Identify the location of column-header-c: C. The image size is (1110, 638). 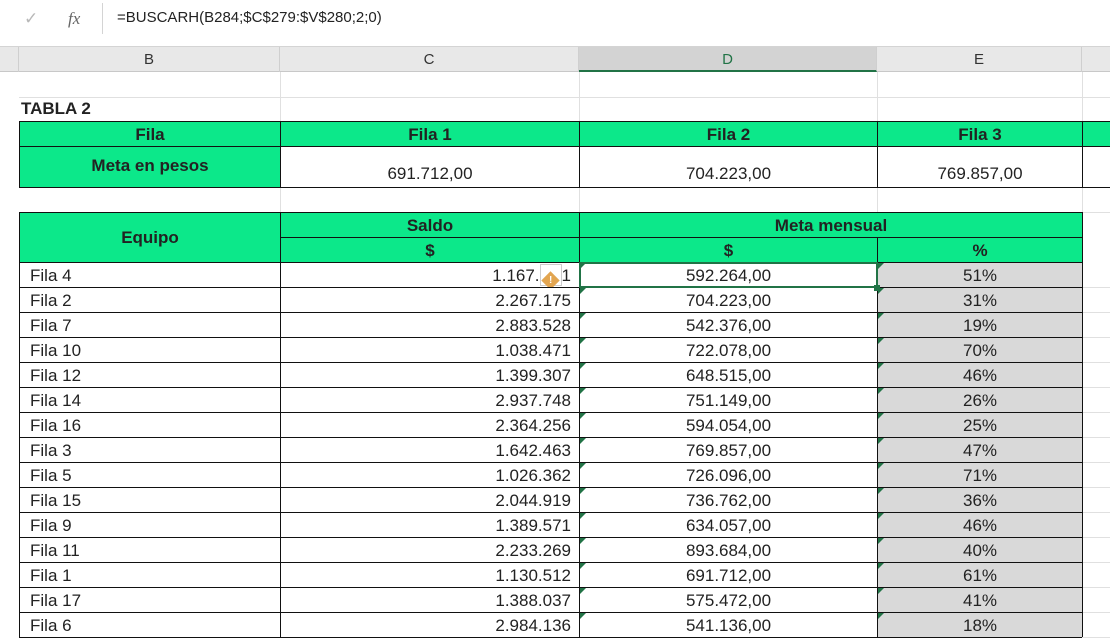
(429, 59).